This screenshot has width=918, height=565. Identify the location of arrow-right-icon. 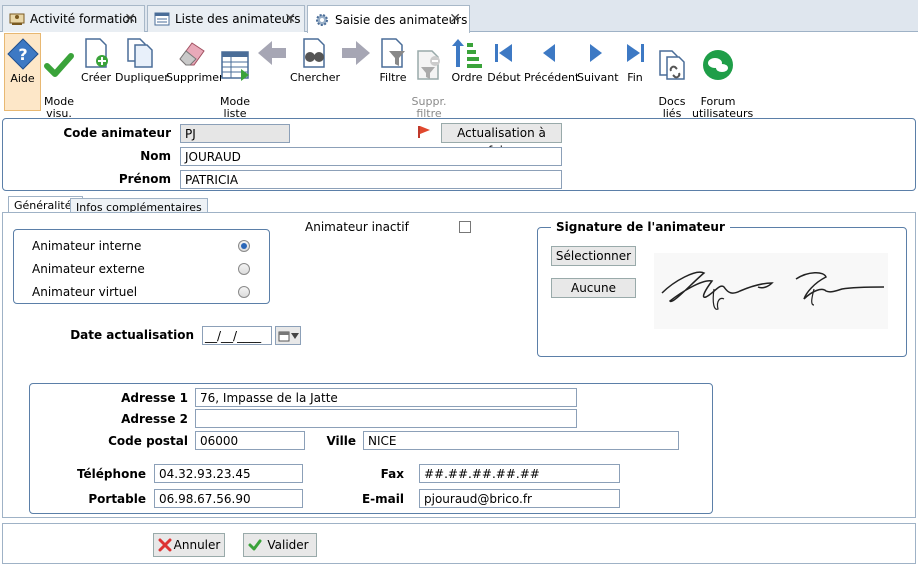
(356, 53).